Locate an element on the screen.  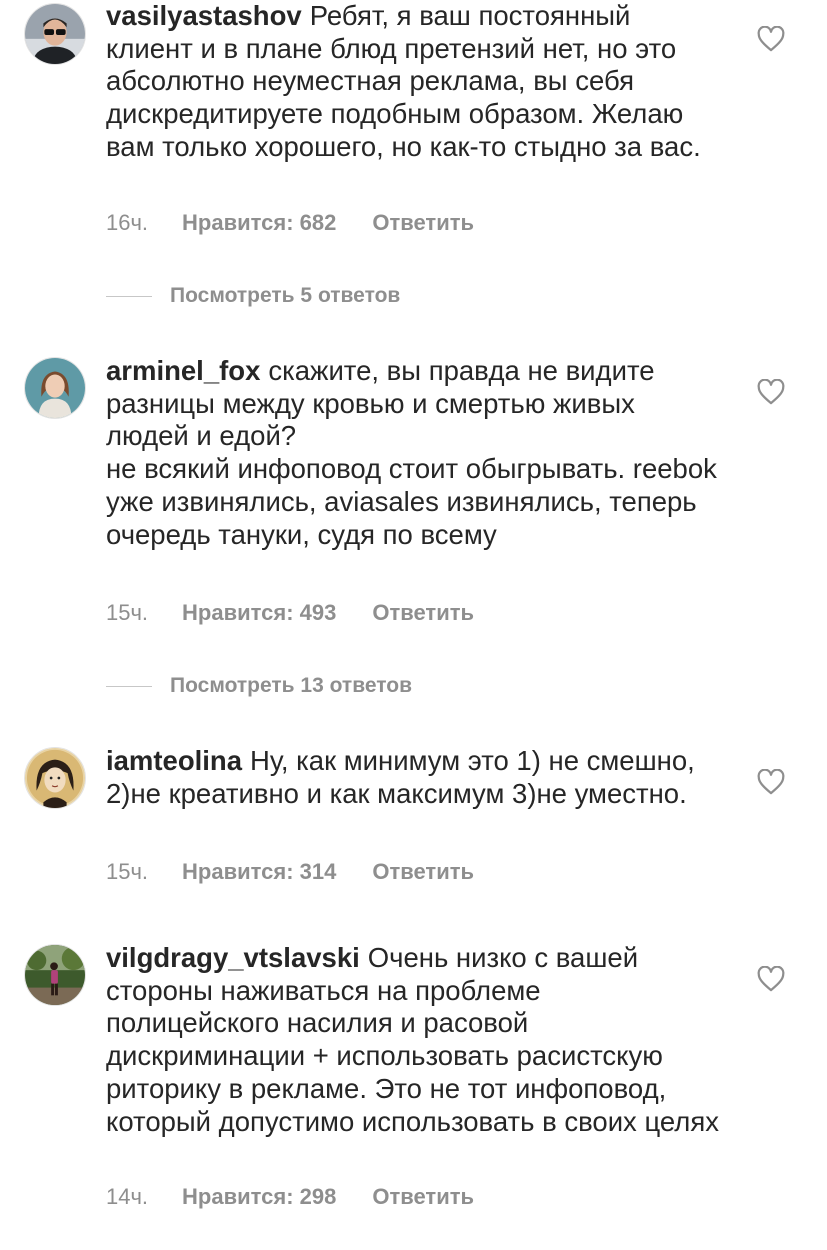
comment-meta: 14ч. Нравится: 298 Ответить is located at coordinates (290, 1197).